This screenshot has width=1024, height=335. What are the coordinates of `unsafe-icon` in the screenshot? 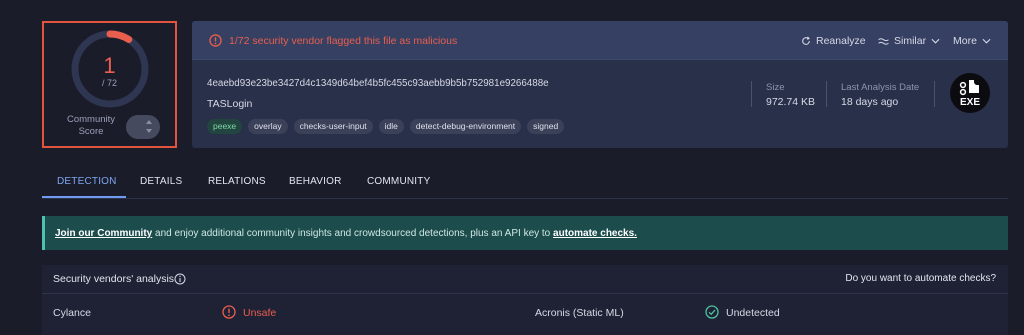 It's located at (229, 312).